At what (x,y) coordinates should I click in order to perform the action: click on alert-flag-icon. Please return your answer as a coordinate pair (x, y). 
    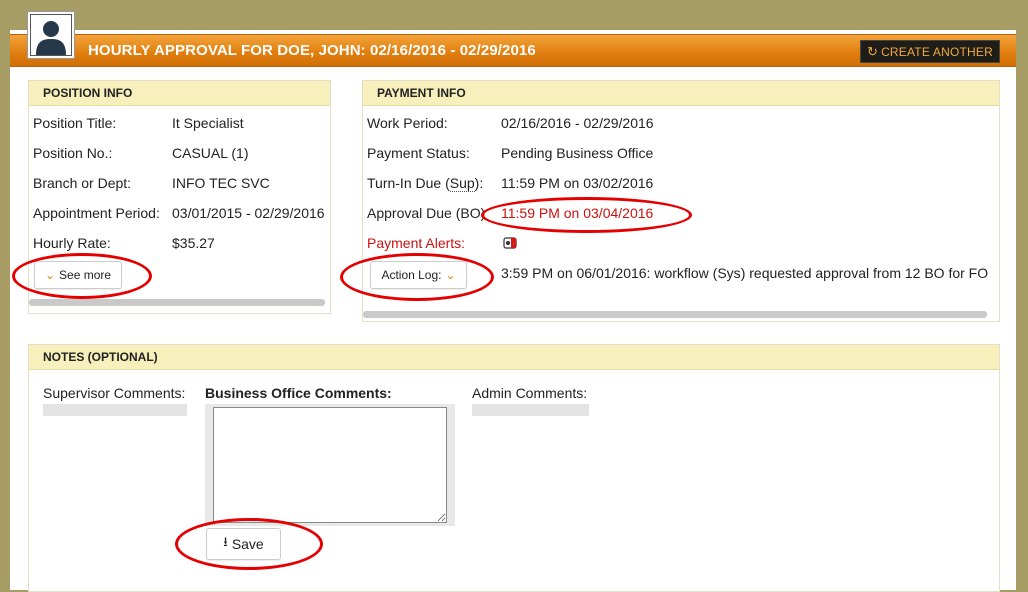
    Looking at the image, I should click on (511, 244).